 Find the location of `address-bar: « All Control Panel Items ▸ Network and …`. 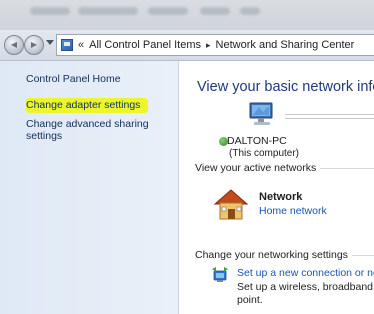

address-bar: « All Control Panel Items ▸ Network and … is located at coordinates (215, 45).